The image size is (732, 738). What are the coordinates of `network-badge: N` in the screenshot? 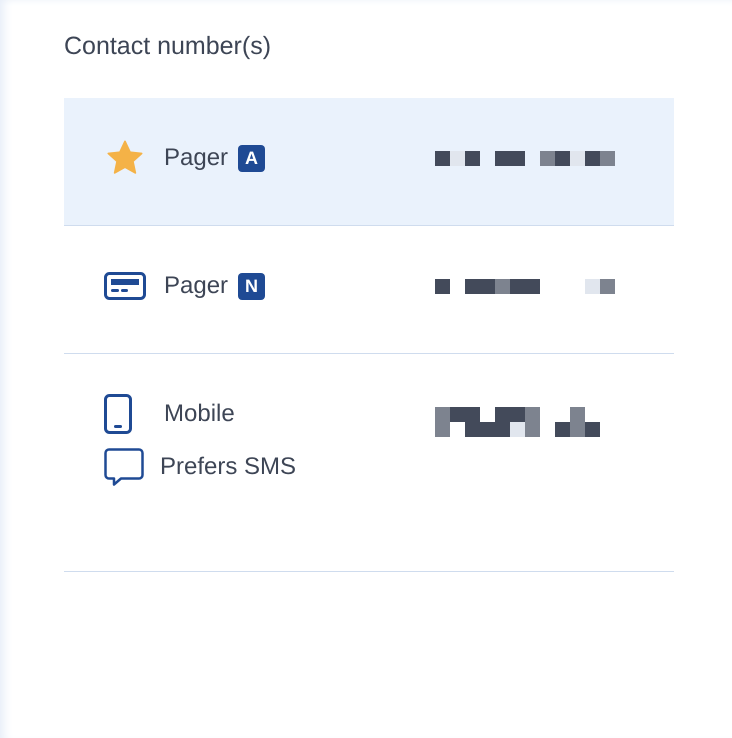 It's located at (252, 286).